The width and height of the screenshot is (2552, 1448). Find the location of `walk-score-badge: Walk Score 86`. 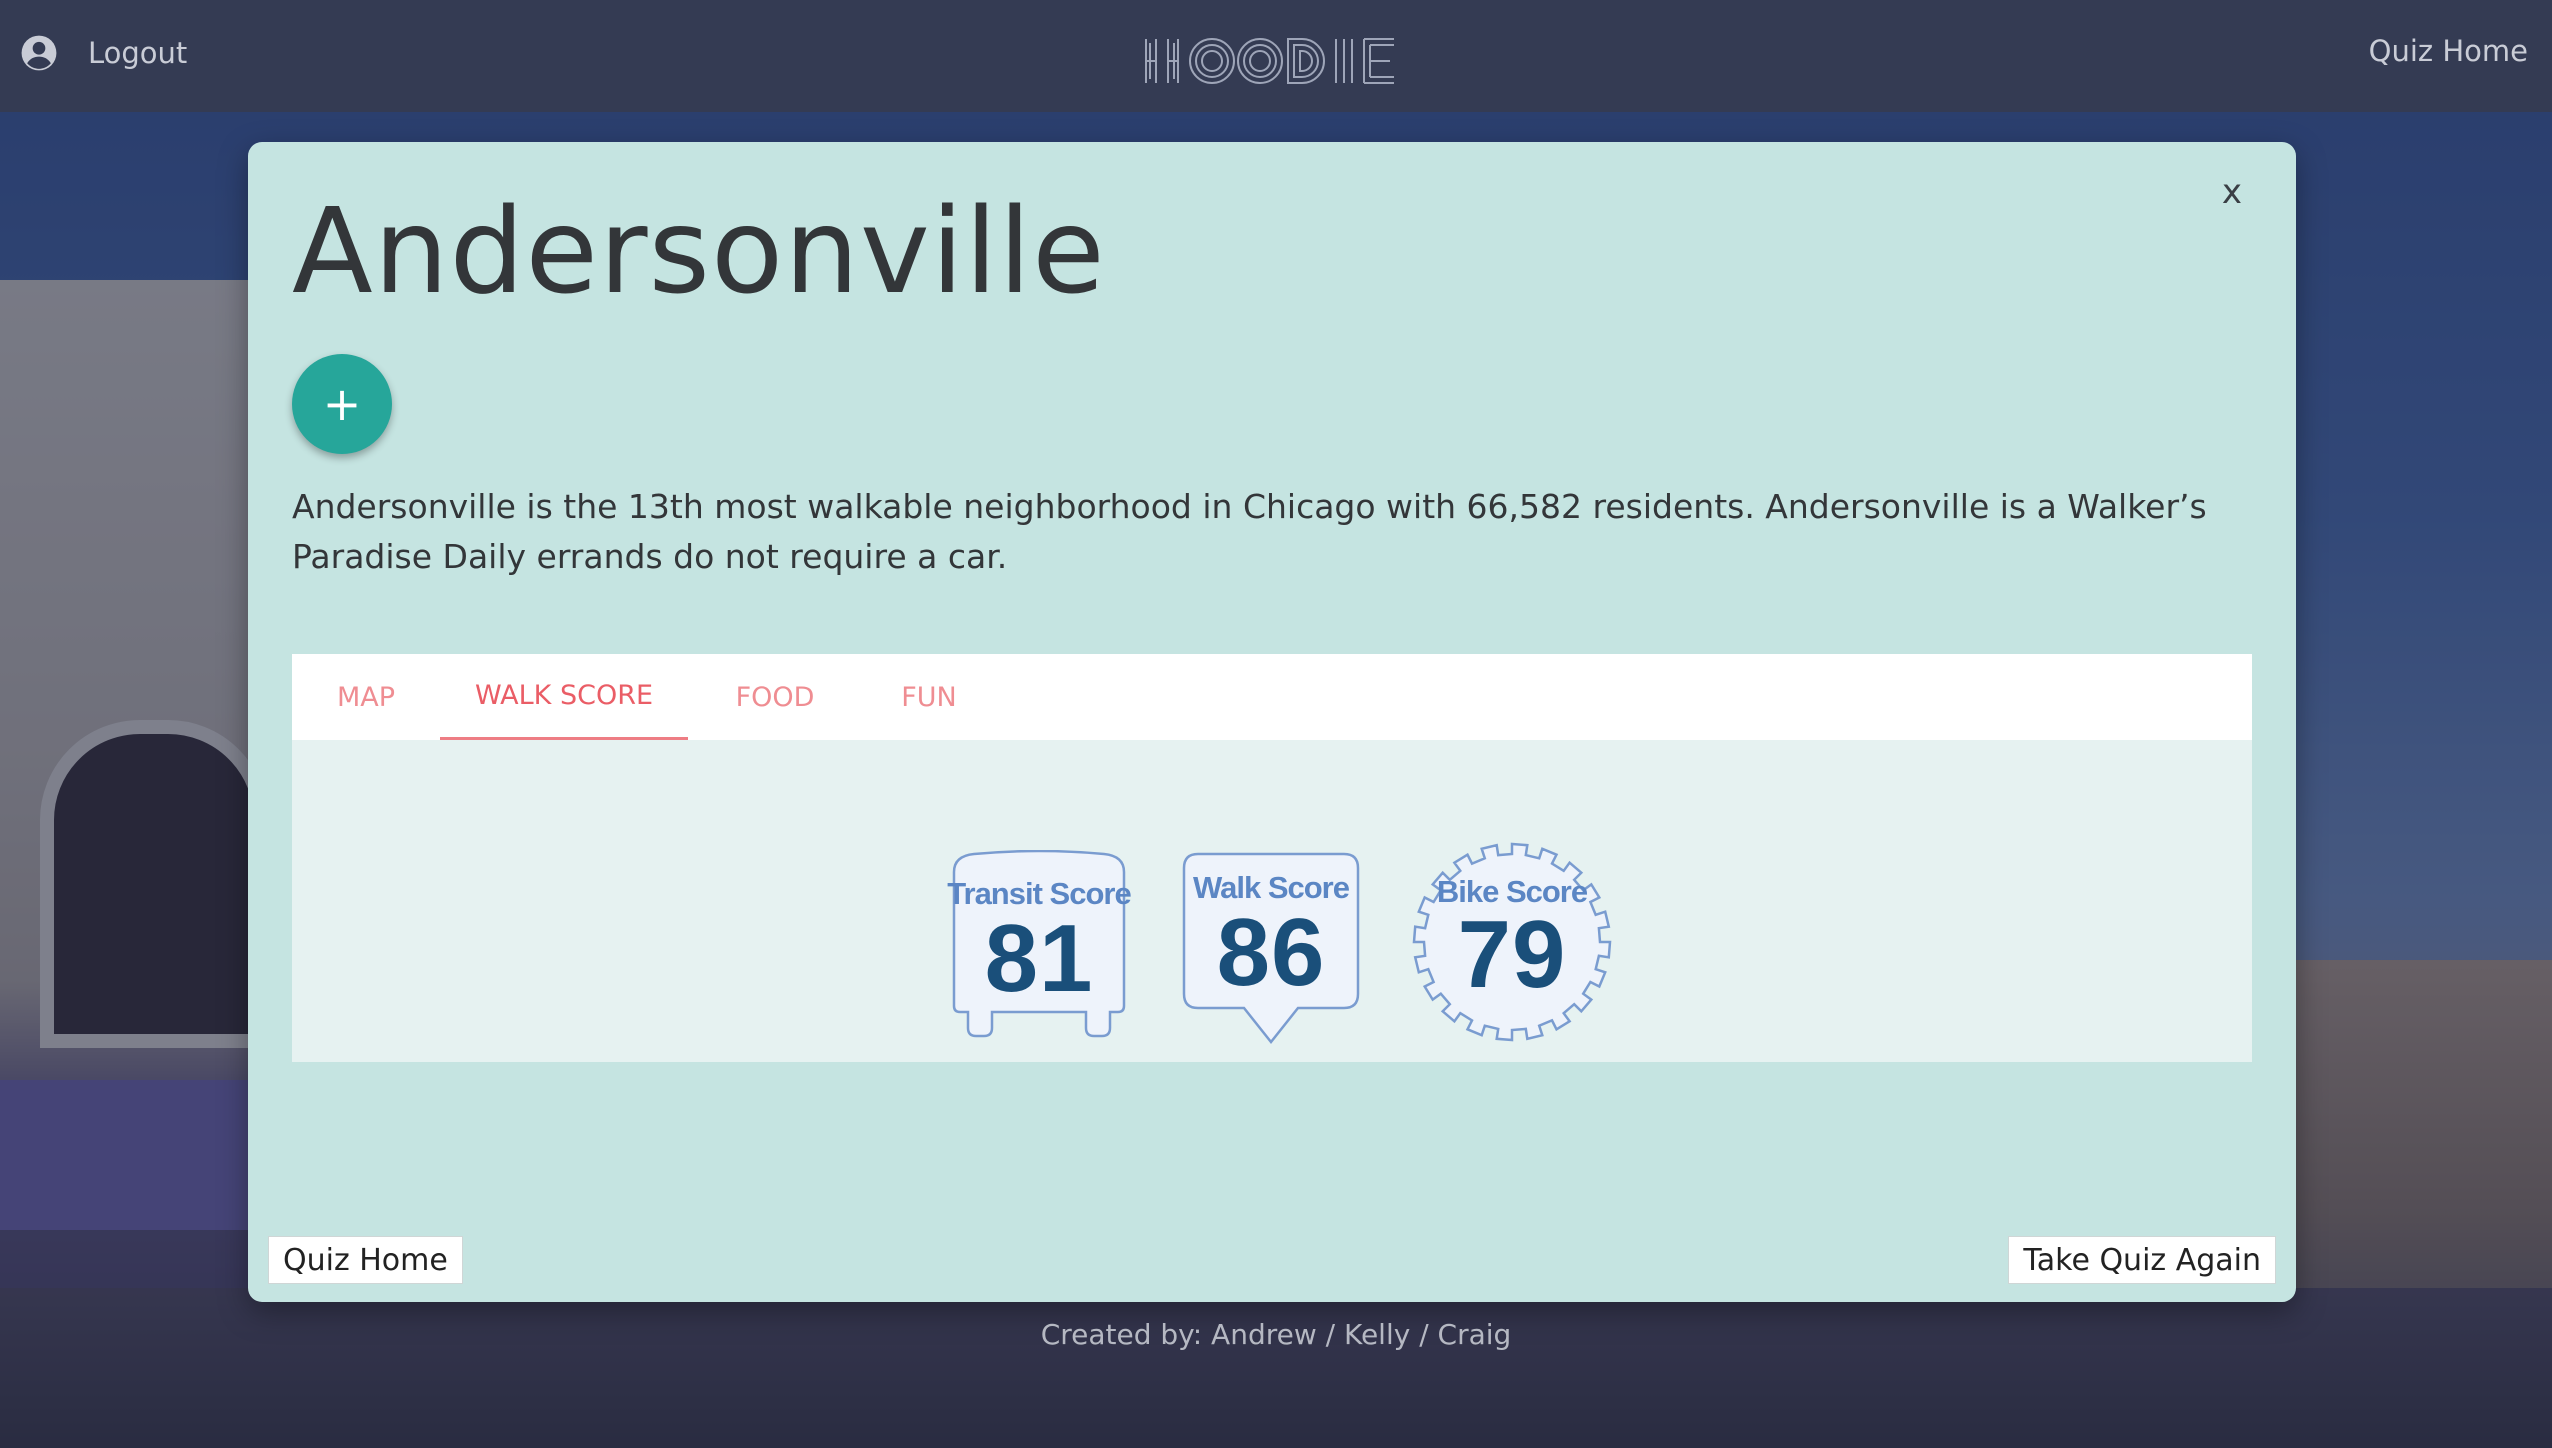

walk-score-badge: Walk Score 86 is located at coordinates (1271, 950).